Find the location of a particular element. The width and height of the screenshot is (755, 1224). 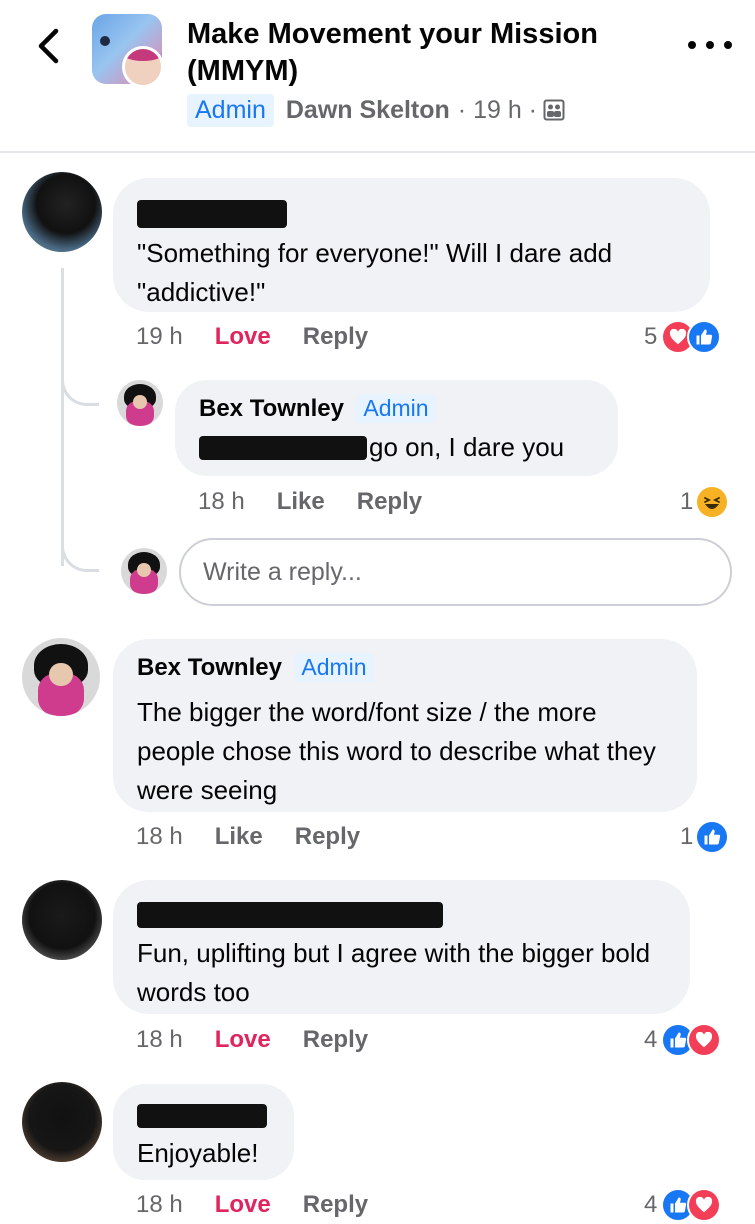

comment-actions: 19 h Love Reply is located at coordinates (252, 337).